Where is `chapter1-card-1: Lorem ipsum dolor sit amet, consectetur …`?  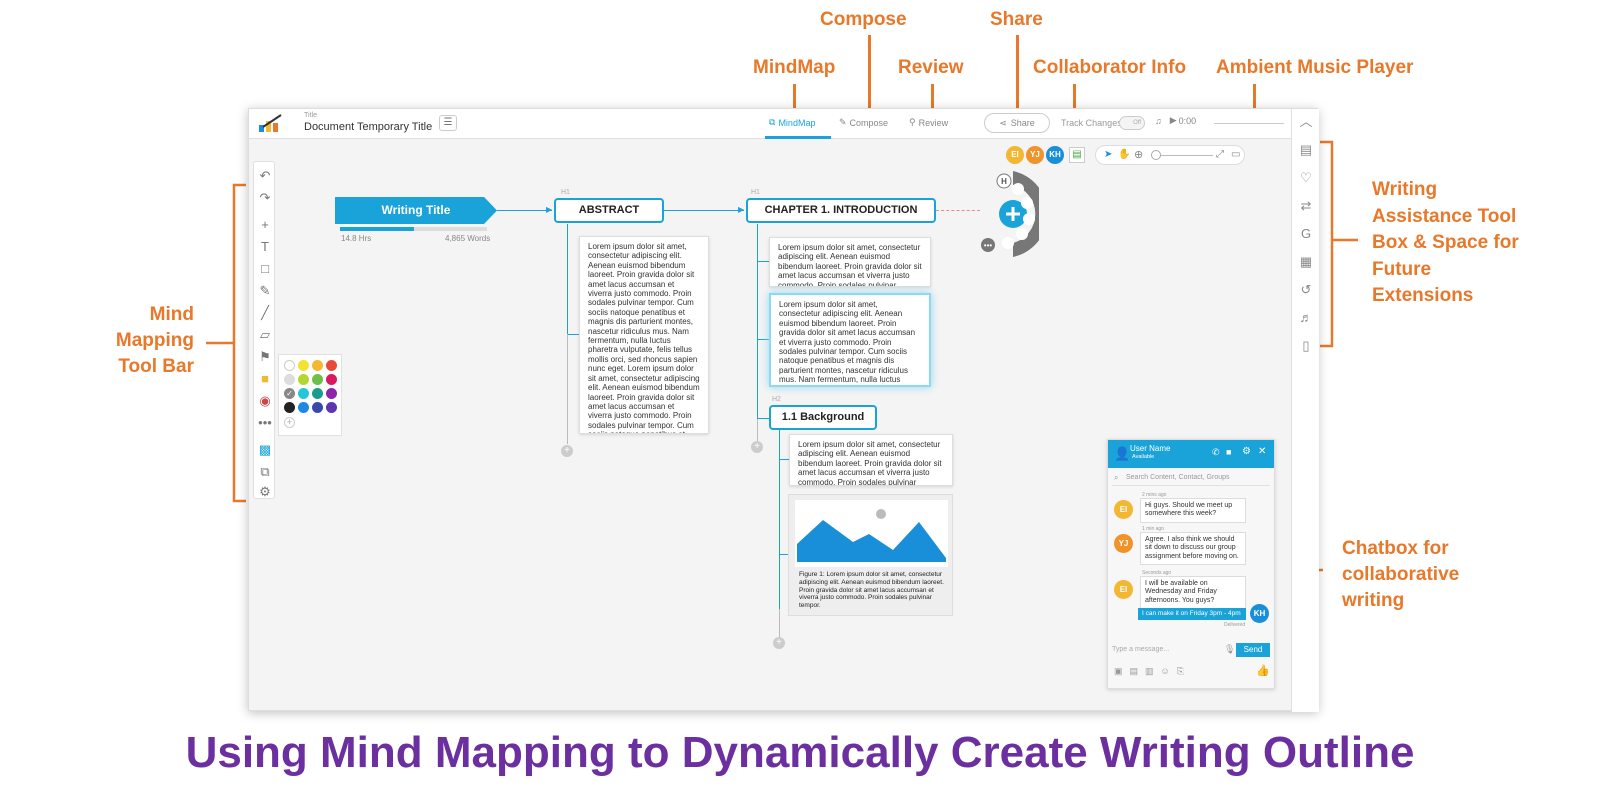
chapter1-card-1: Lorem ipsum dolor sit amet, consectetur … is located at coordinates (850, 262).